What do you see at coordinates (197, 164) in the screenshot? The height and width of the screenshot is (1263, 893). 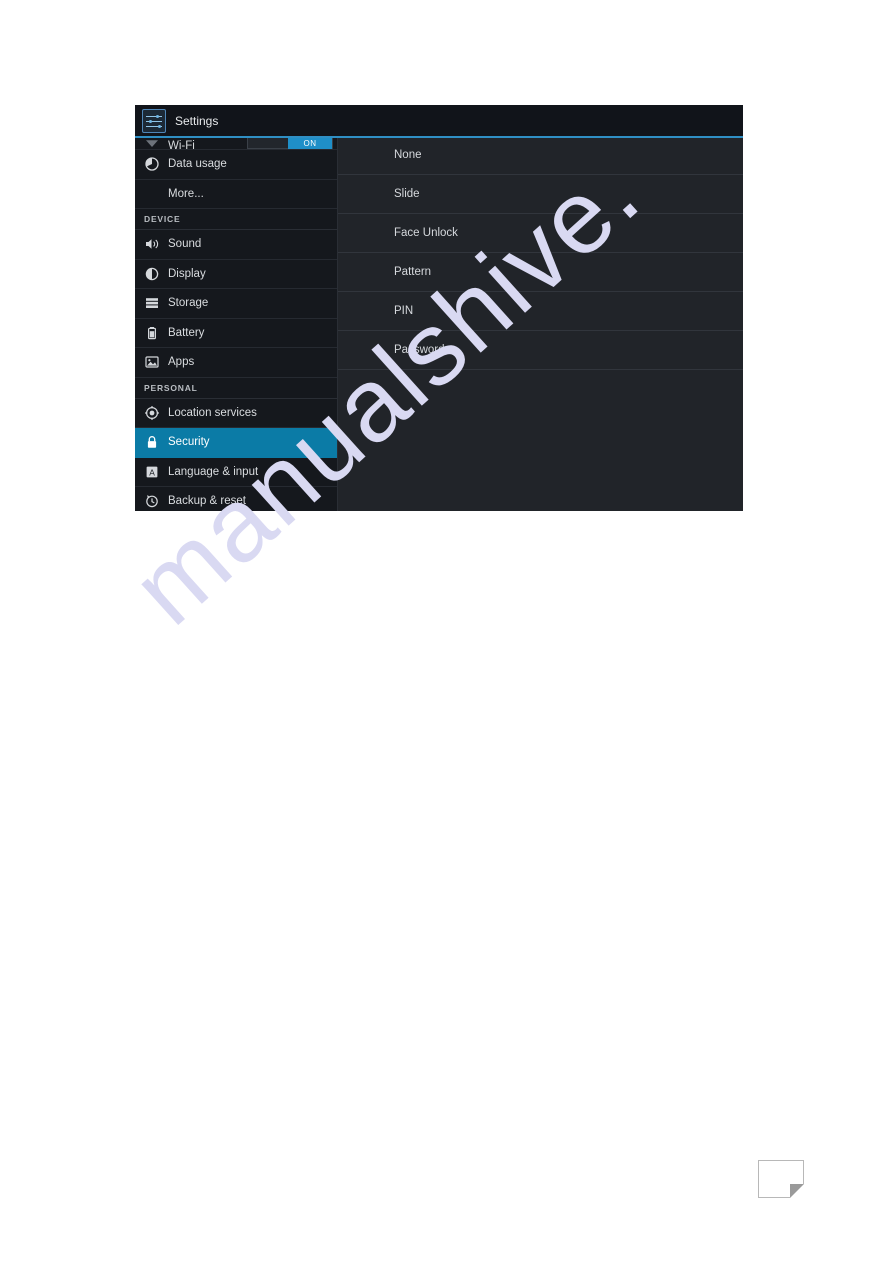 I see `sidebar-item-label-data-usage: Data usage` at bounding box center [197, 164].